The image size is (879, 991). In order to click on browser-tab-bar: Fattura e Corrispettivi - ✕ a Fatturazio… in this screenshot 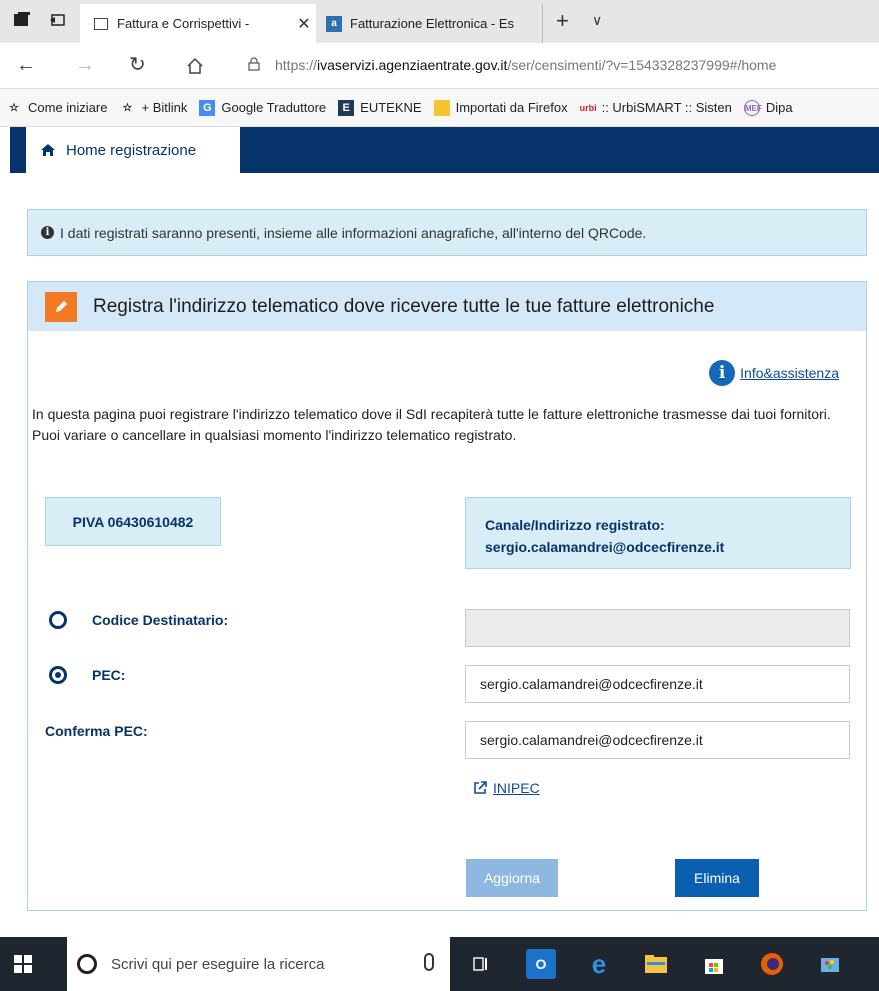, I will do `click(439, 21)`.